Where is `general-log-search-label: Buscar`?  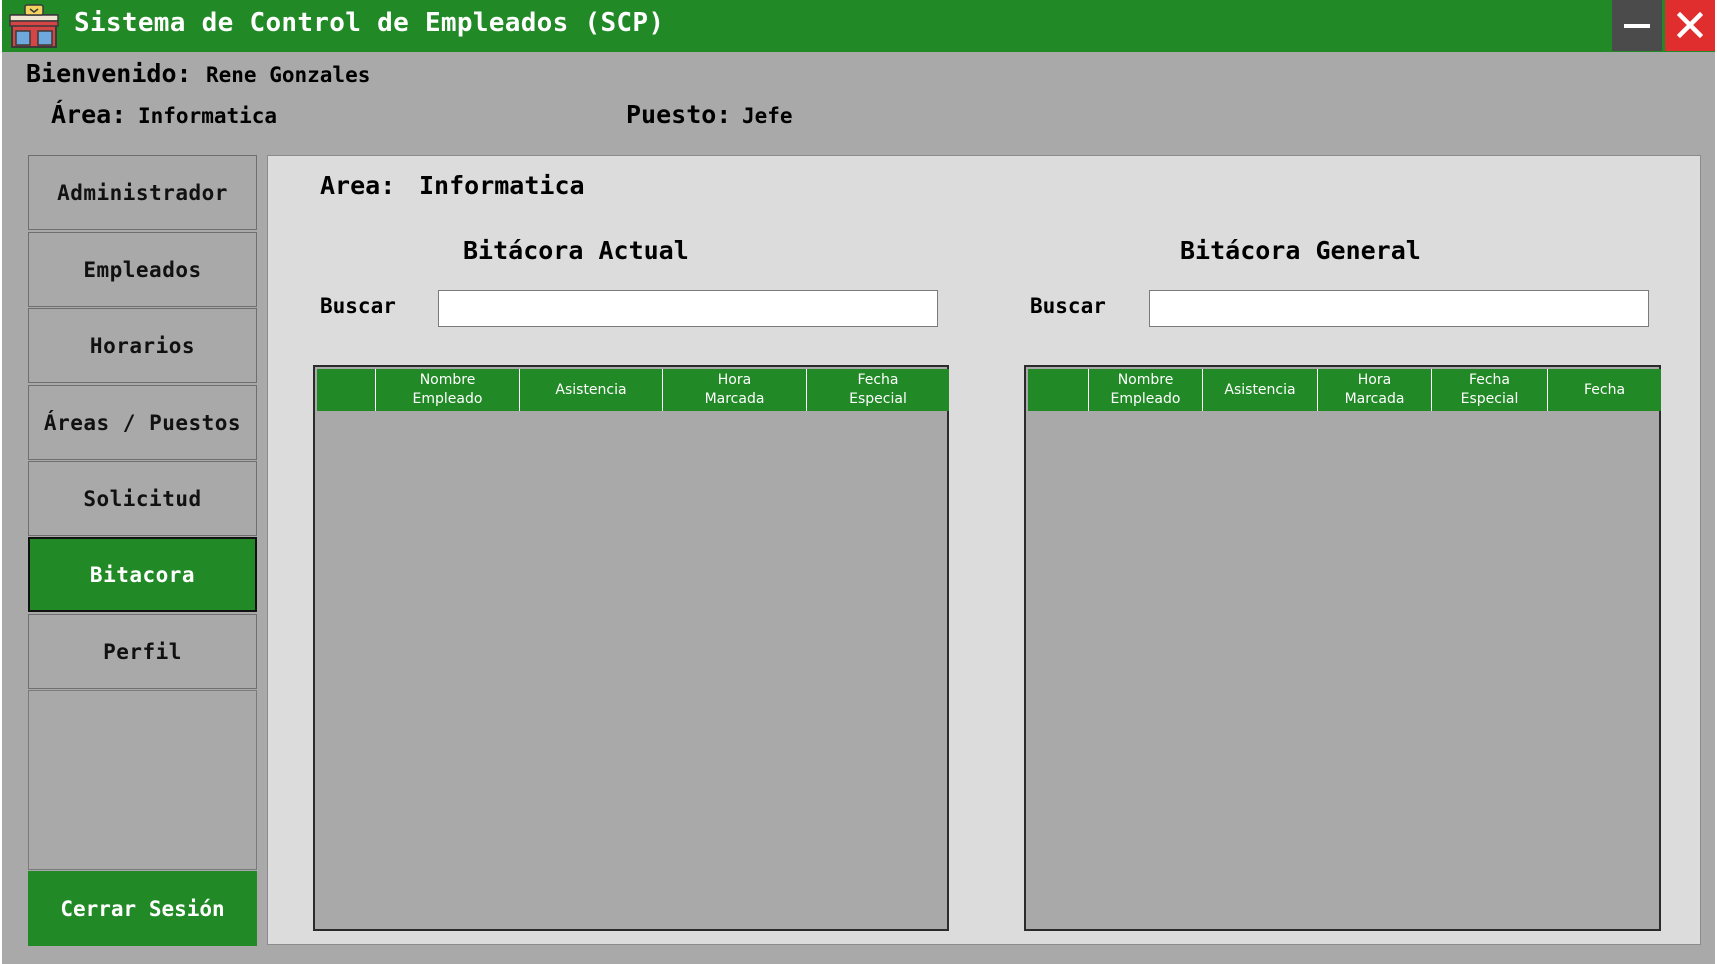 general-log-search-label: Buscar is located at coordinates (1068, 306).